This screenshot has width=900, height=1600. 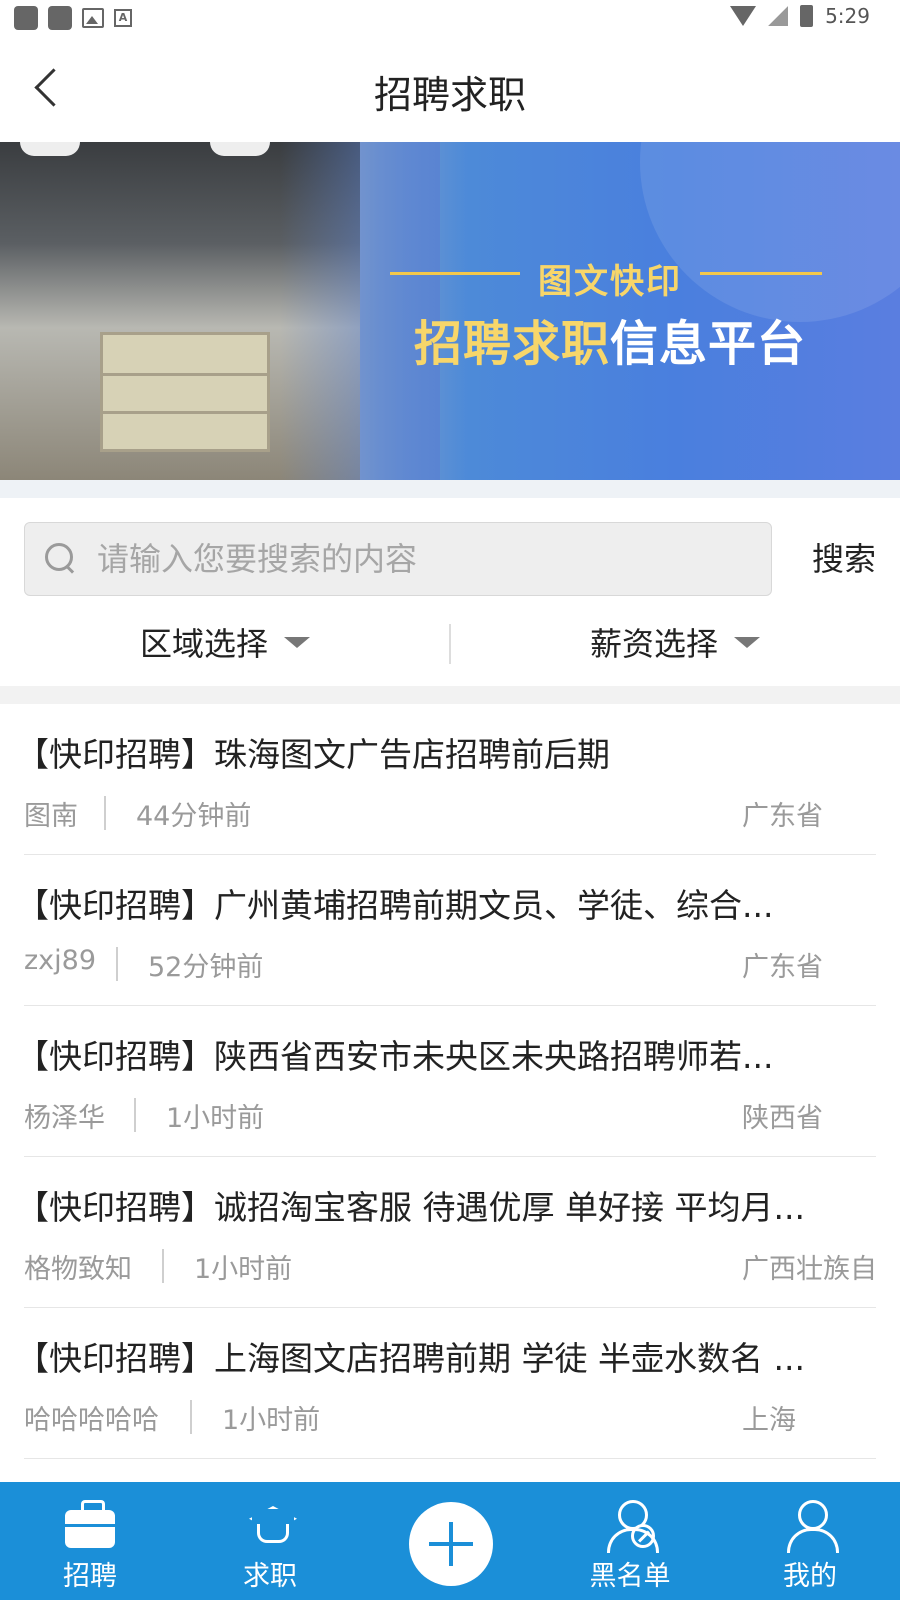 I want to click on job-title: 【快印招聘】珠海图文广告店招聘前后期, so click(x=313, y=754).